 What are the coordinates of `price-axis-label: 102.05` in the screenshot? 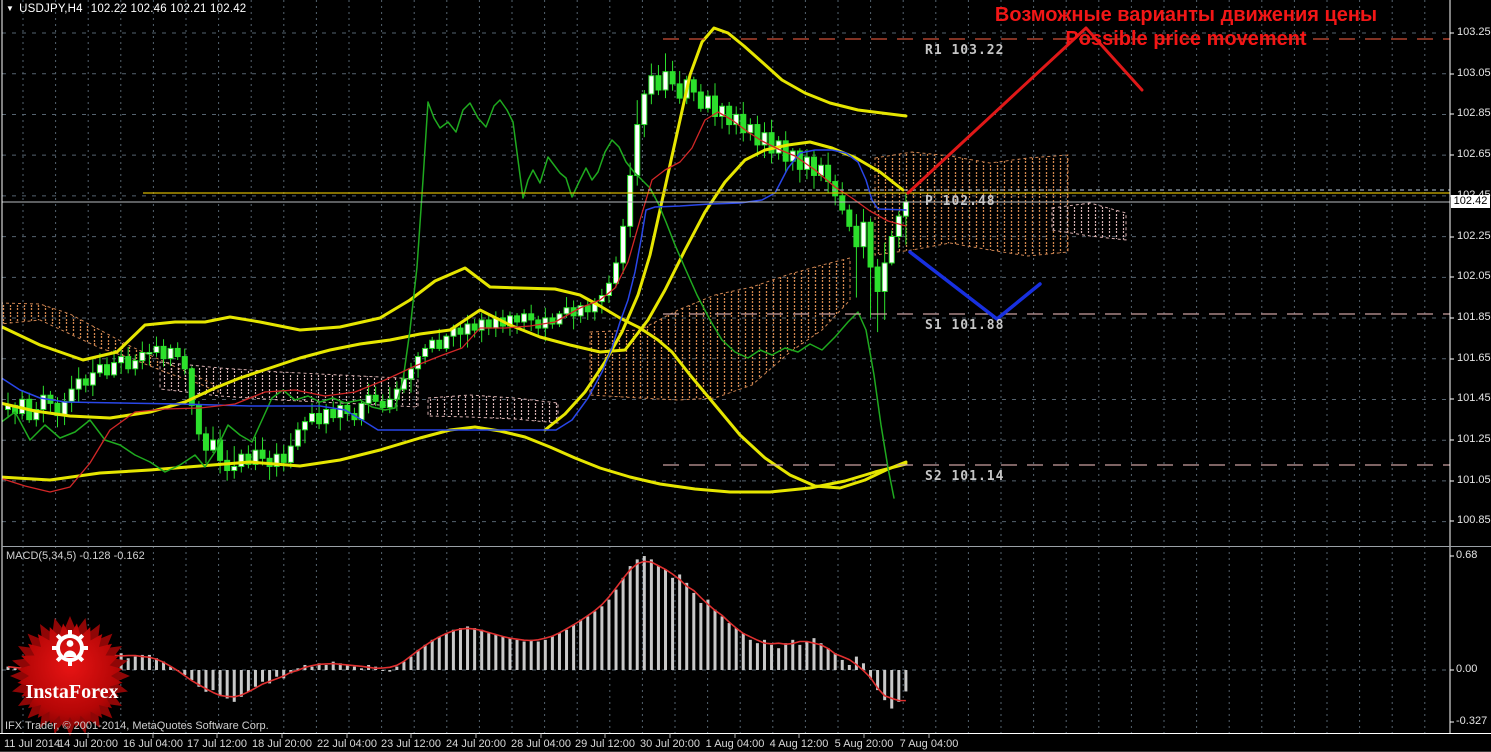 It's located at (1474, 276).